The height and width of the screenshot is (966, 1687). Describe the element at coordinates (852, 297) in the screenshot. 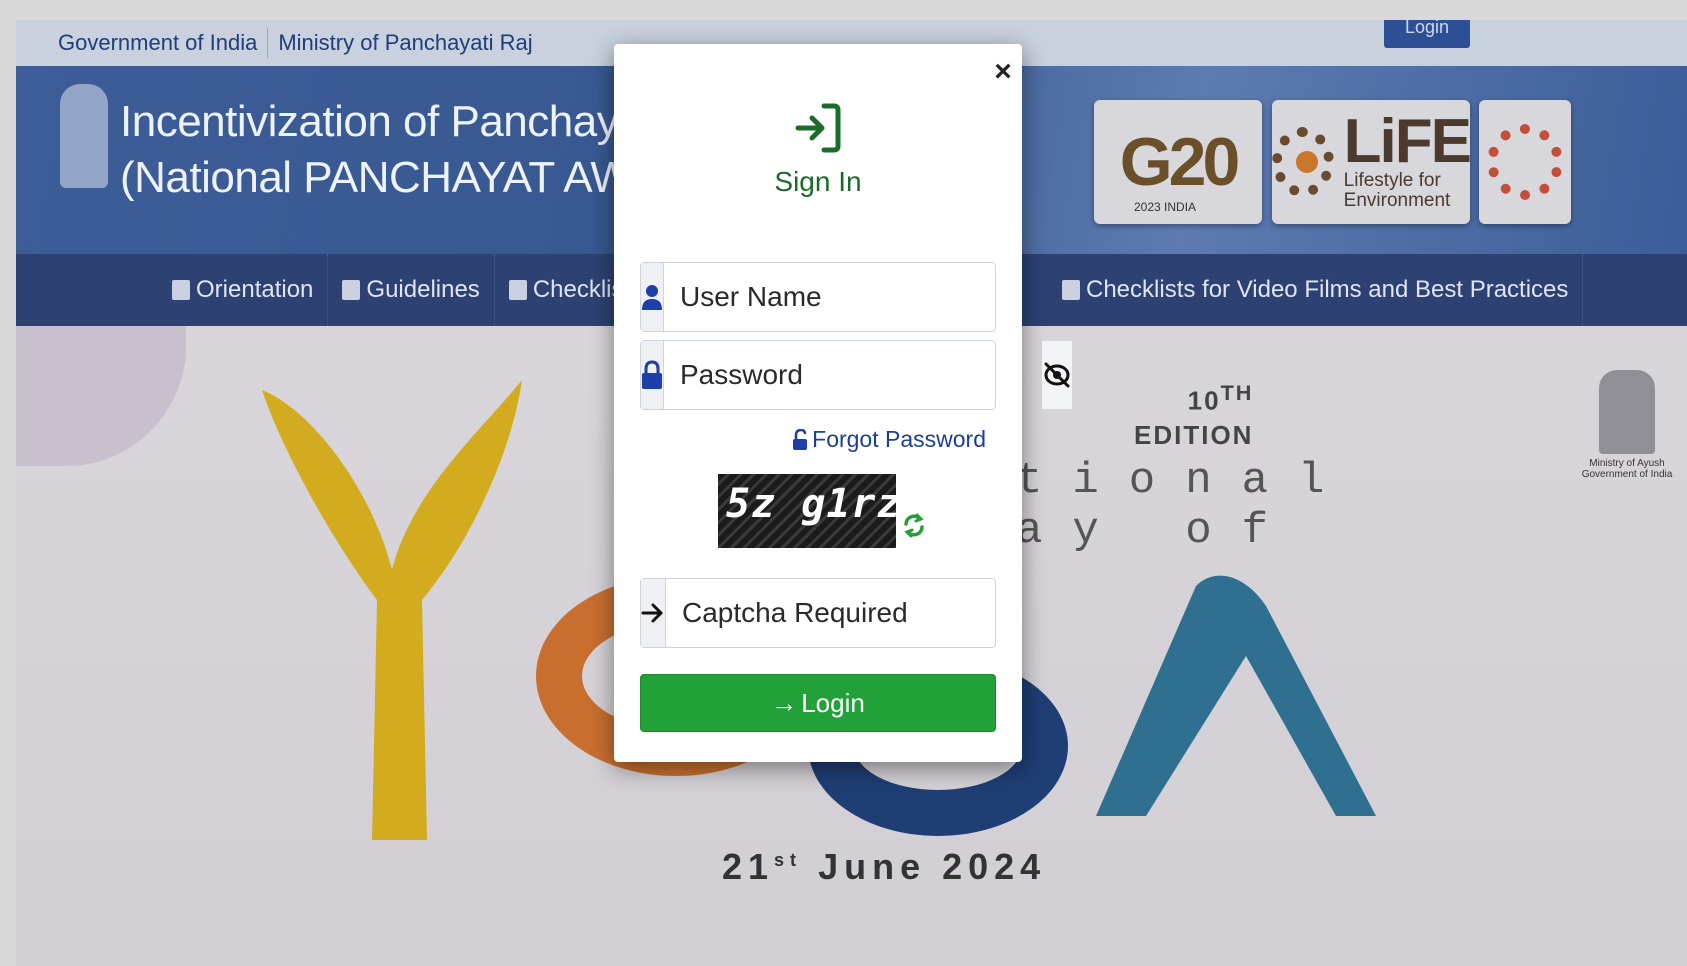

I see `username-input` at that location.